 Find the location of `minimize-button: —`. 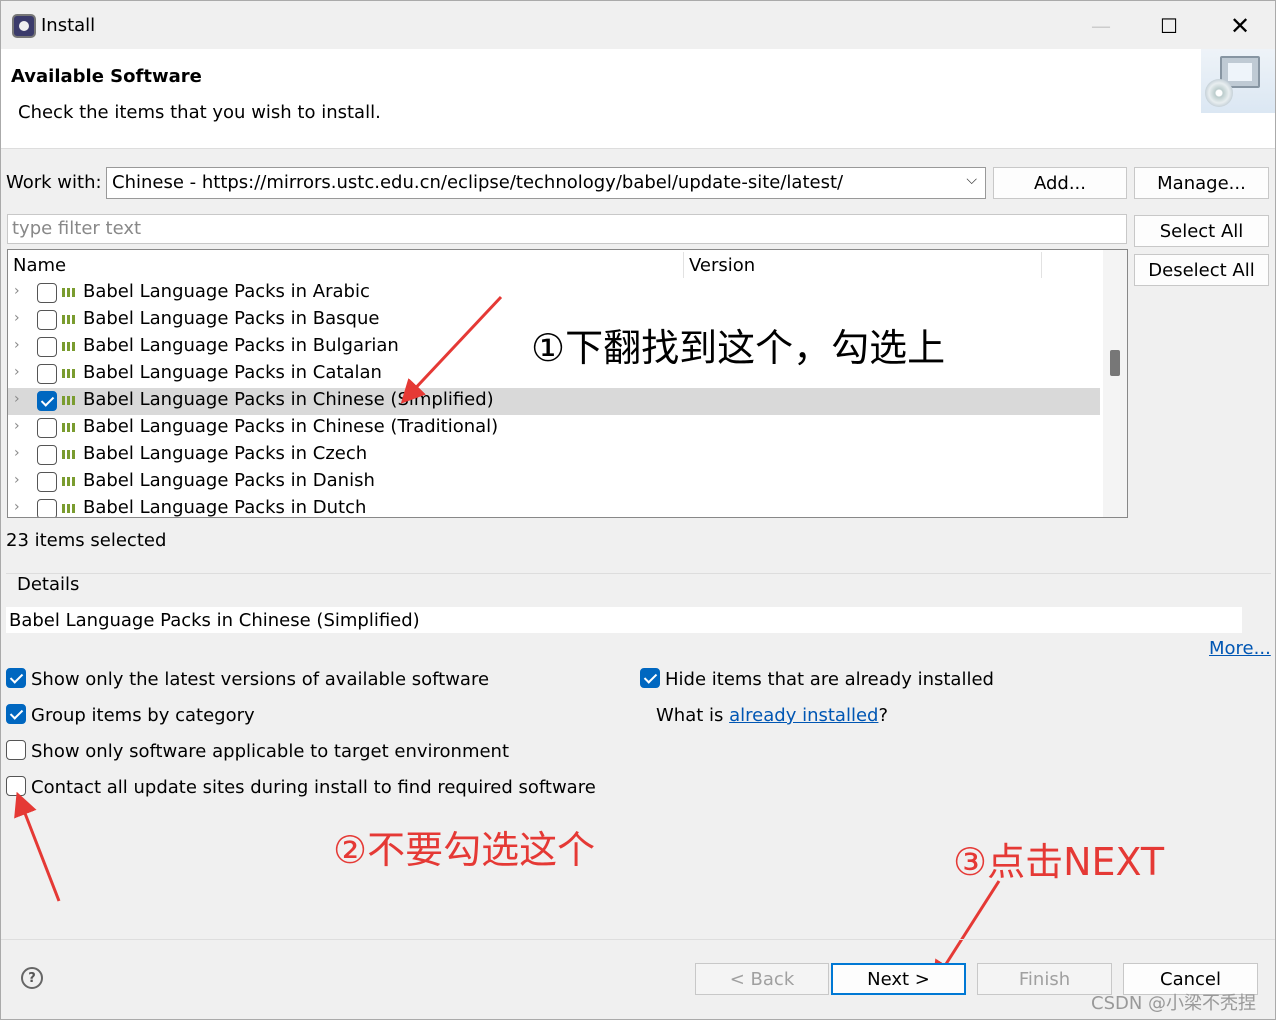

minimize-button: — is located at coordinates (1101, 26).